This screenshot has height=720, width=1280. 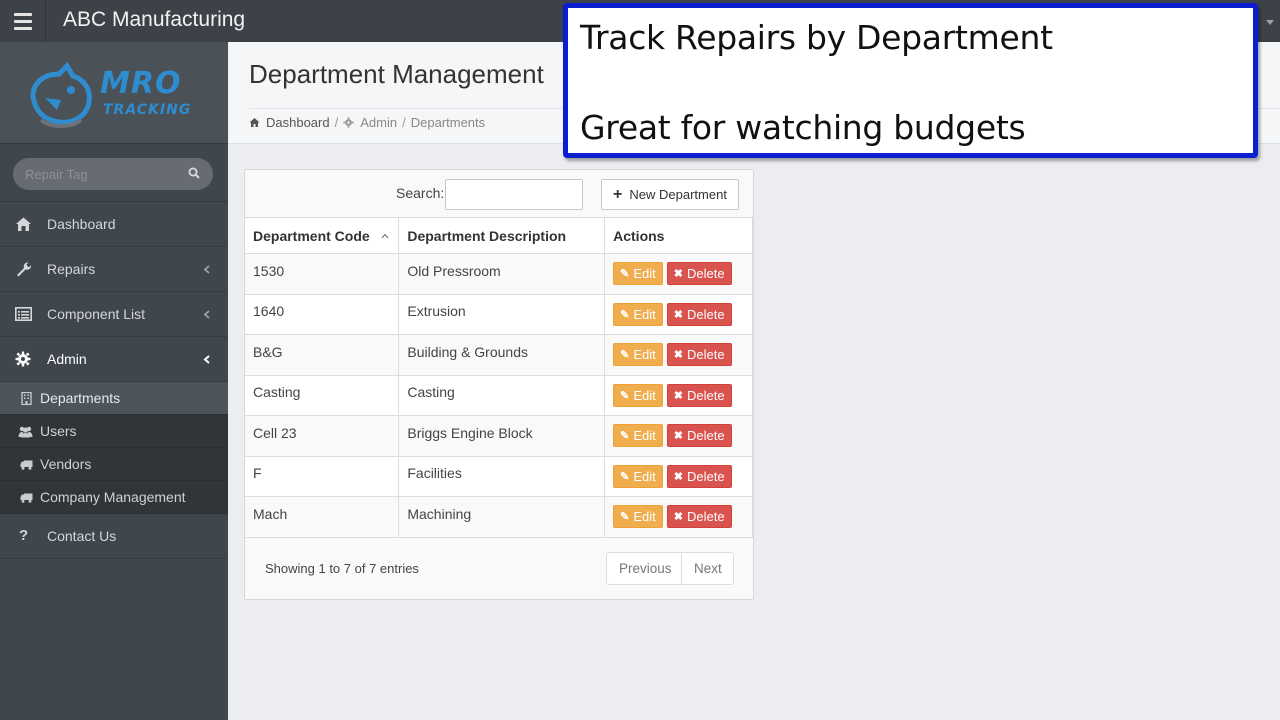 I want to click on new-department-button: + New Department, so click(x=670, y=194).